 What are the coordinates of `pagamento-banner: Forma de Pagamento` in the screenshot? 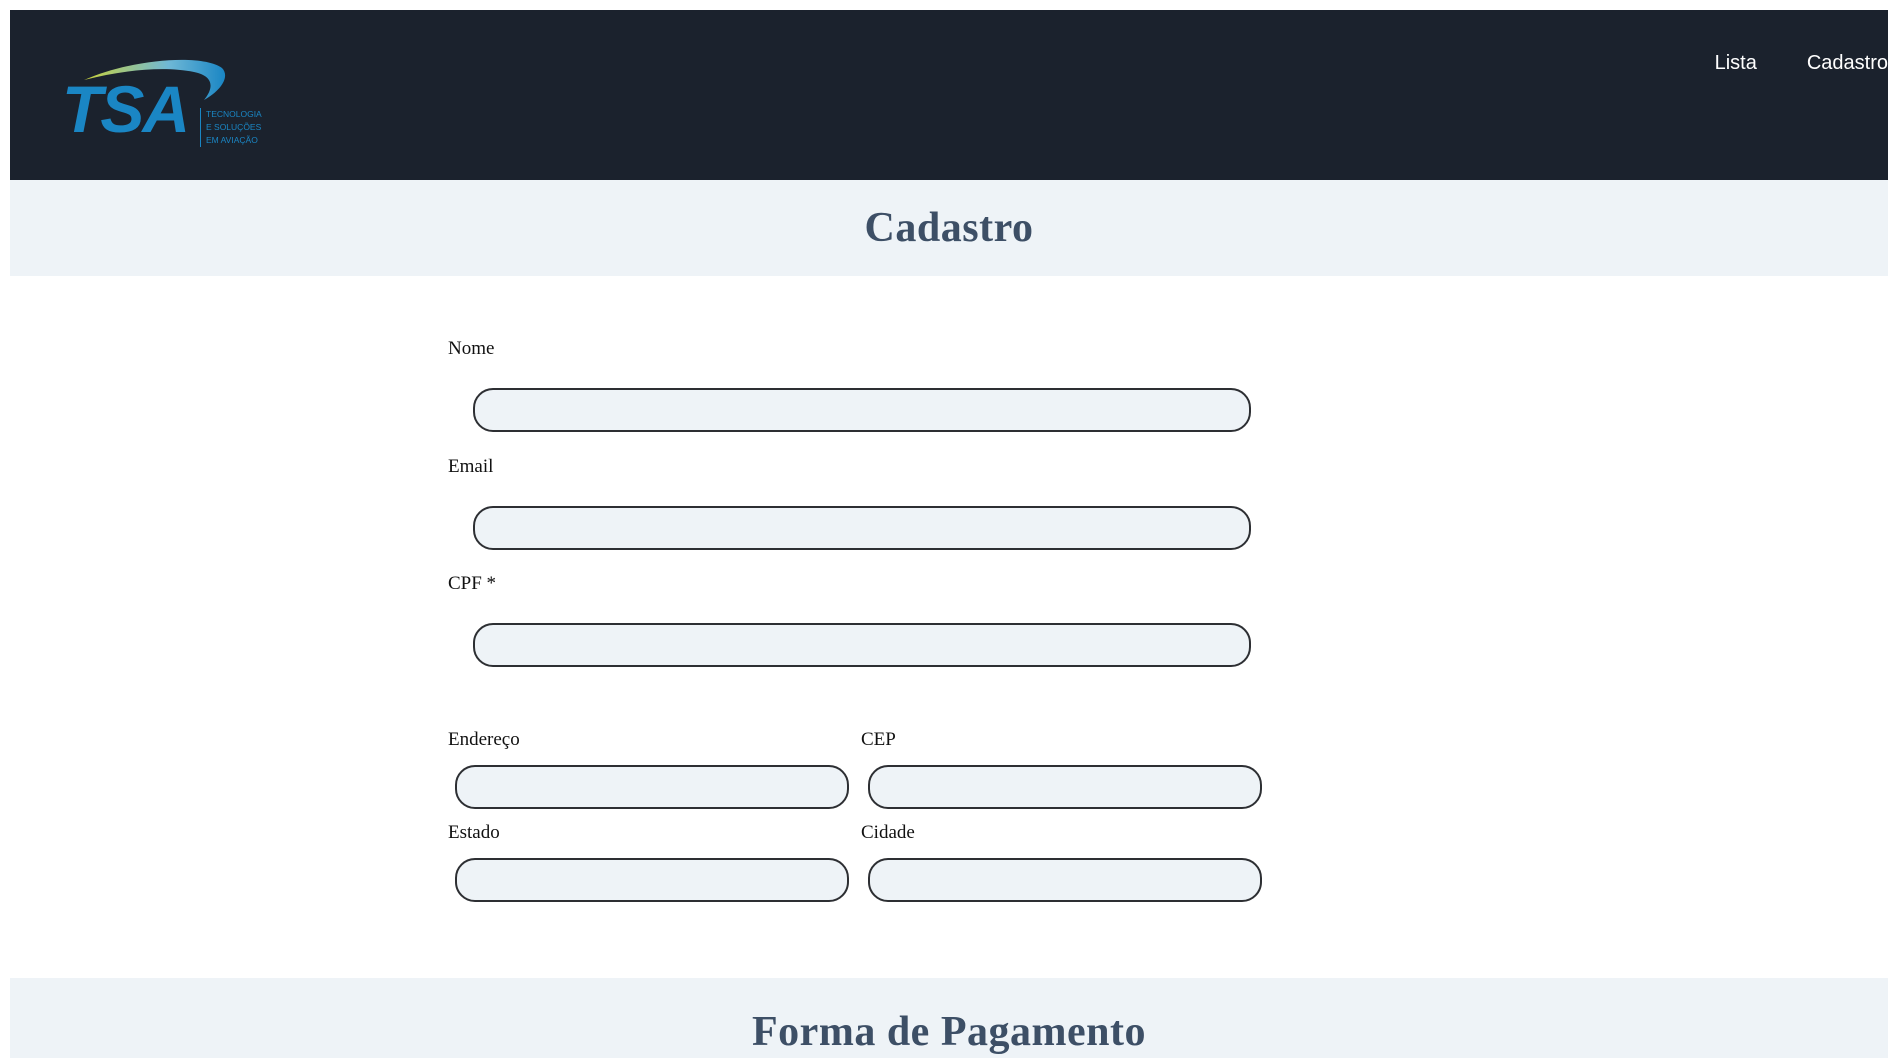 It's located at (949, 1018).